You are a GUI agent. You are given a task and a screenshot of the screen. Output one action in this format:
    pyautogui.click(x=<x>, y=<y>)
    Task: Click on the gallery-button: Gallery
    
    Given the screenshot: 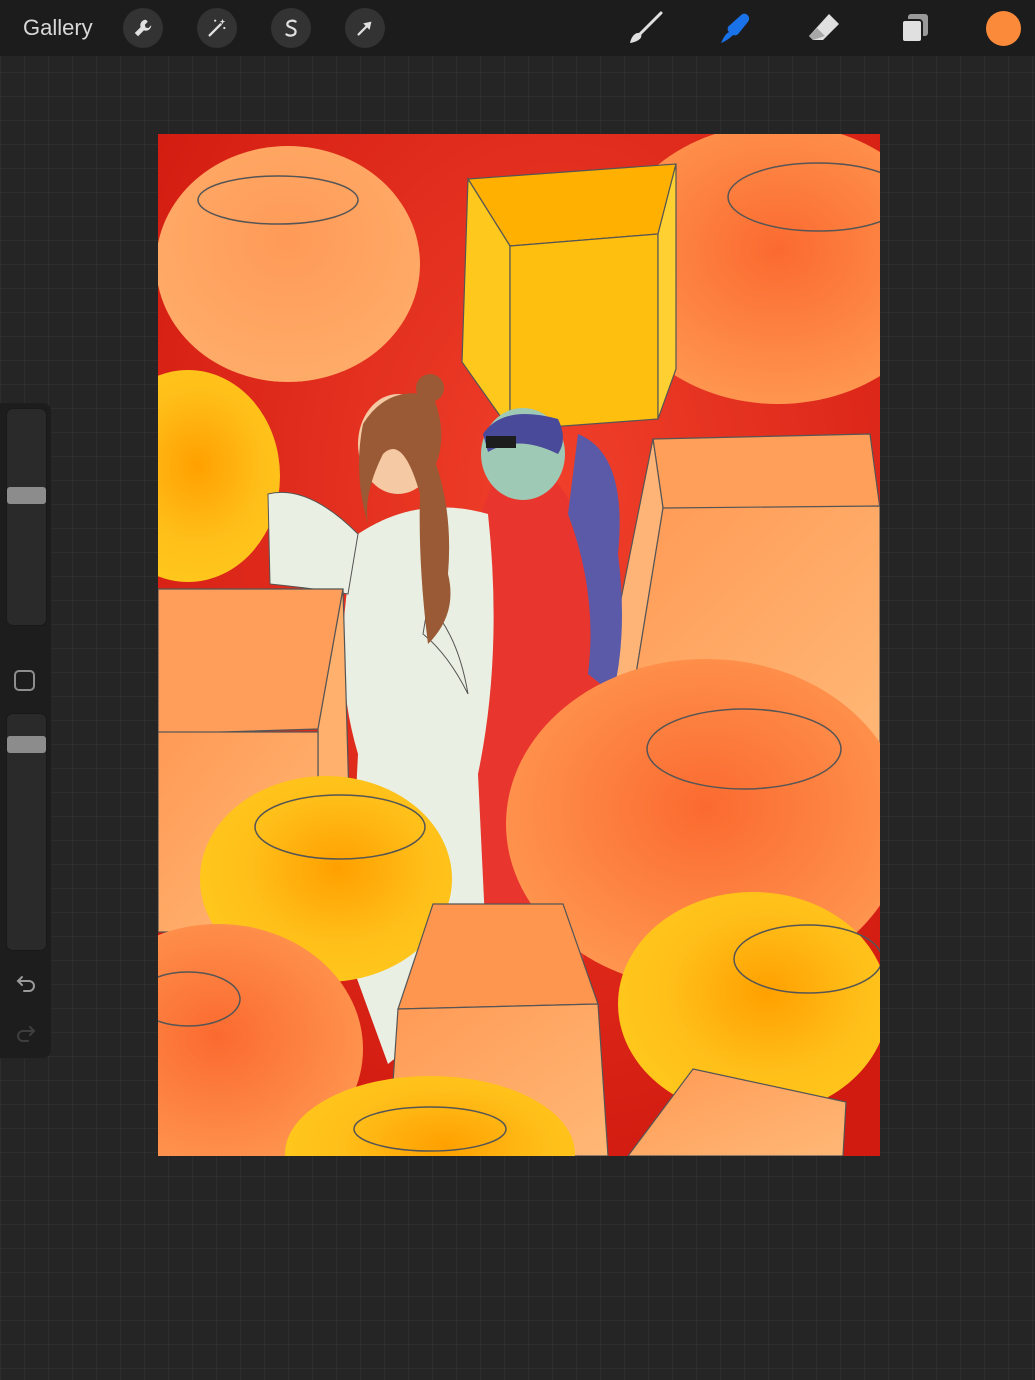 What is the action you would take?
    pyautogui.click(x=58, y=28)
    